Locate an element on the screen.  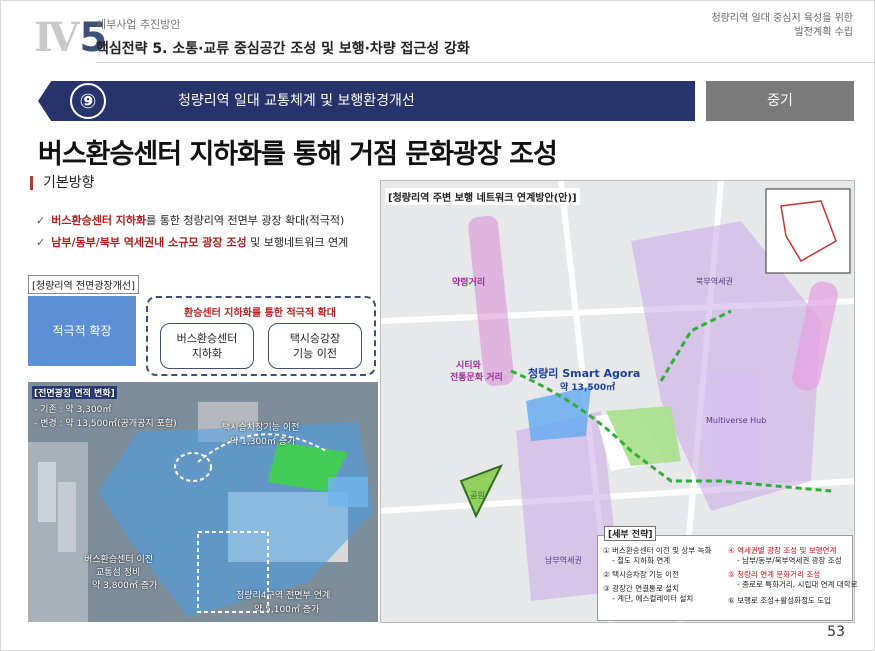
taxi-stand-card: 택시승강장 기능 이전 is located at coordinates (315, 346).